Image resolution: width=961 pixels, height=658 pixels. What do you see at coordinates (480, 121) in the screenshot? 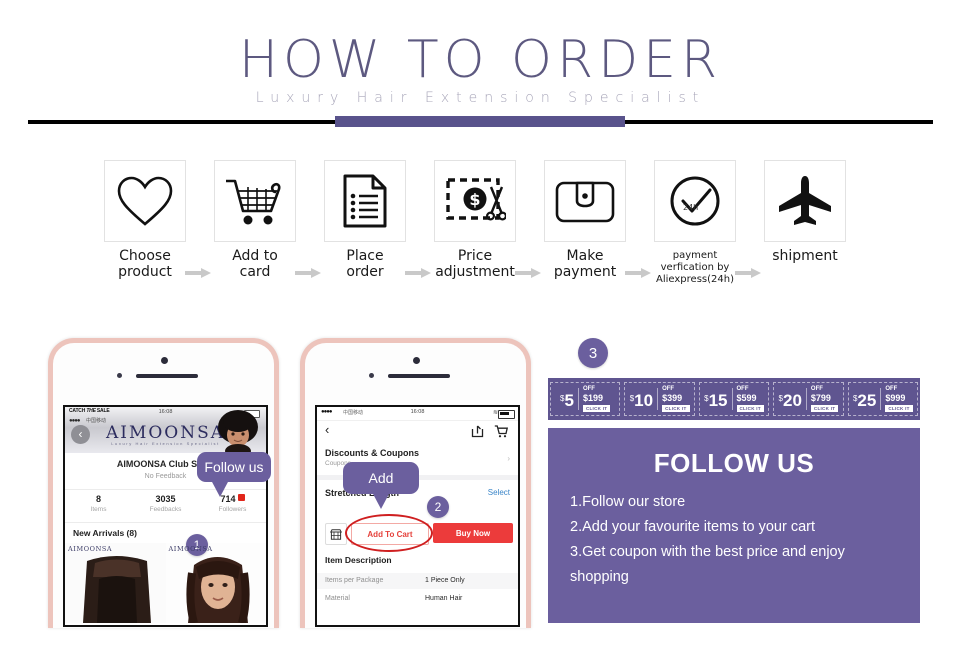
I see `header-divider-accent` at bounding box center [480, 121].